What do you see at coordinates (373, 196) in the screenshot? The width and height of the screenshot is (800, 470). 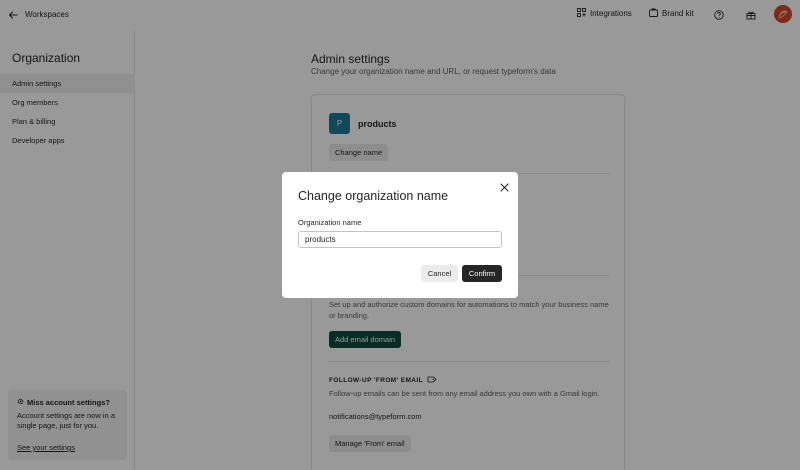 I see `dialog-title: Change organization name` at bounding box center [373, 196].